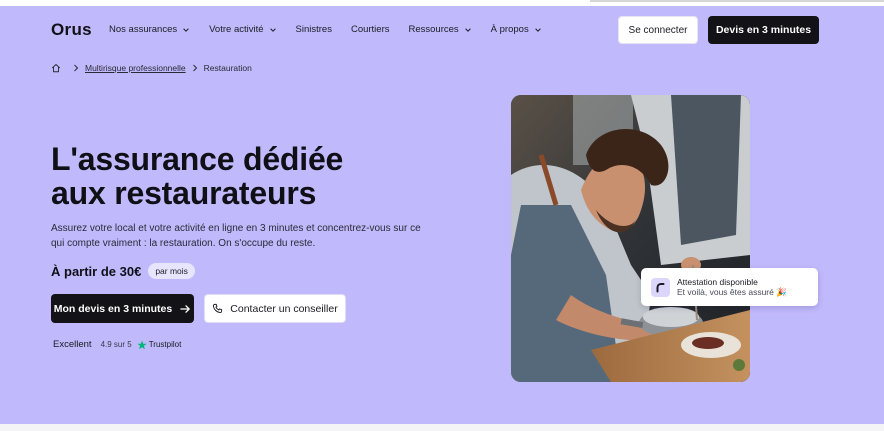 The width and height of the screenshot is (884, 431). I want to click on quote-button: Mon devis en 3 minutes, so click(122, 308).